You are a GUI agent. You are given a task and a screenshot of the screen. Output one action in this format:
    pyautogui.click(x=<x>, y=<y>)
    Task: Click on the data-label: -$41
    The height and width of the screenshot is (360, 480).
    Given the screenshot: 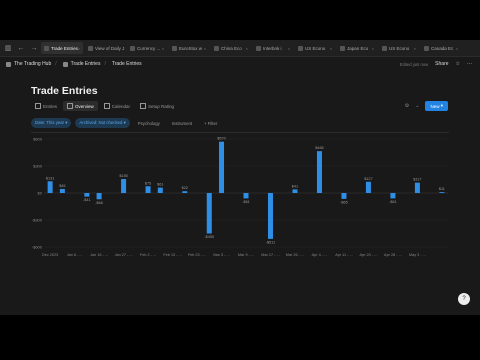 What is the action you would take?
    pyautogui.click(x=87, y=200)
    